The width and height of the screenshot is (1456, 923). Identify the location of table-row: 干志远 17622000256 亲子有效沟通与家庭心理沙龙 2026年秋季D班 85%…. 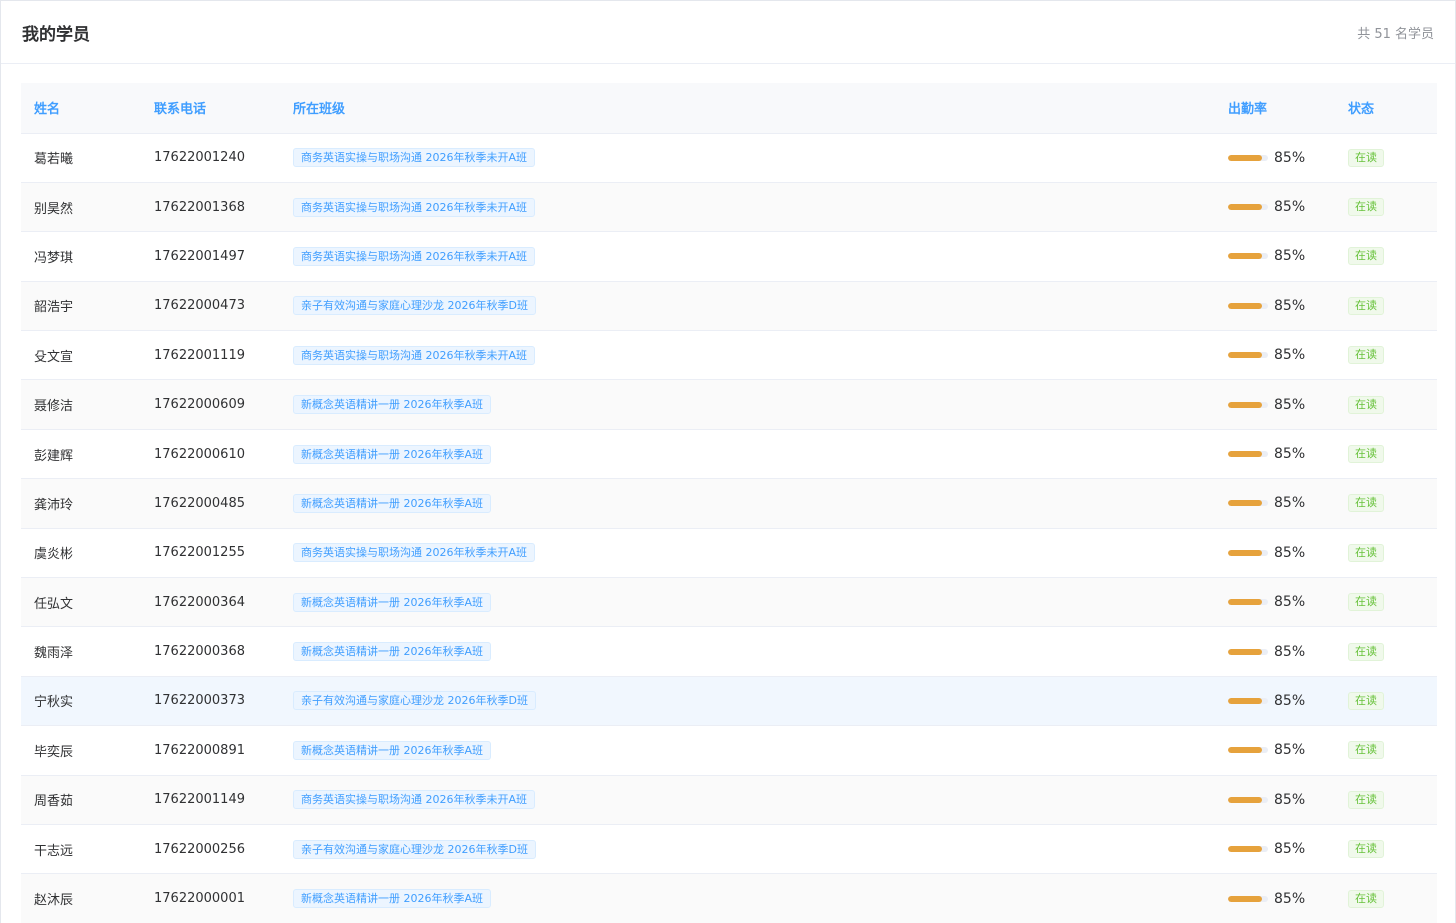
(729, 849).